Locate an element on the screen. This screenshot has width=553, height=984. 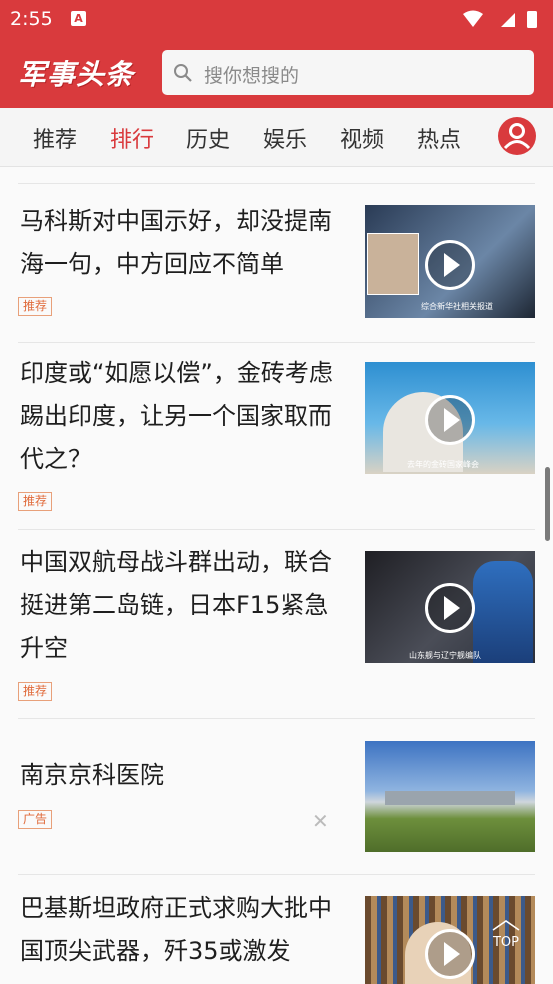
news-title: 巴基斯坦政府正式求购大批中国顶尖武器，歼35或激发 is located at coordinates (181, 930).